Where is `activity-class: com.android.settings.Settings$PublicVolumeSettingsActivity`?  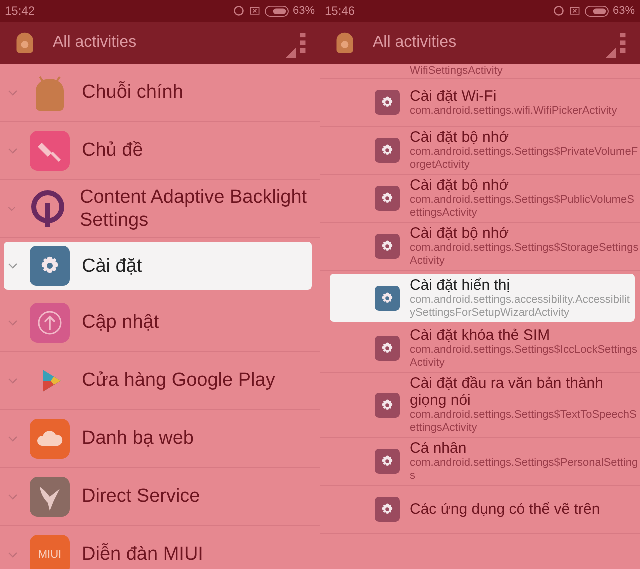 activity-class: com.android.settings.Settings$PublicVolumeSettingsActivity is located at coordinates (523, 207).